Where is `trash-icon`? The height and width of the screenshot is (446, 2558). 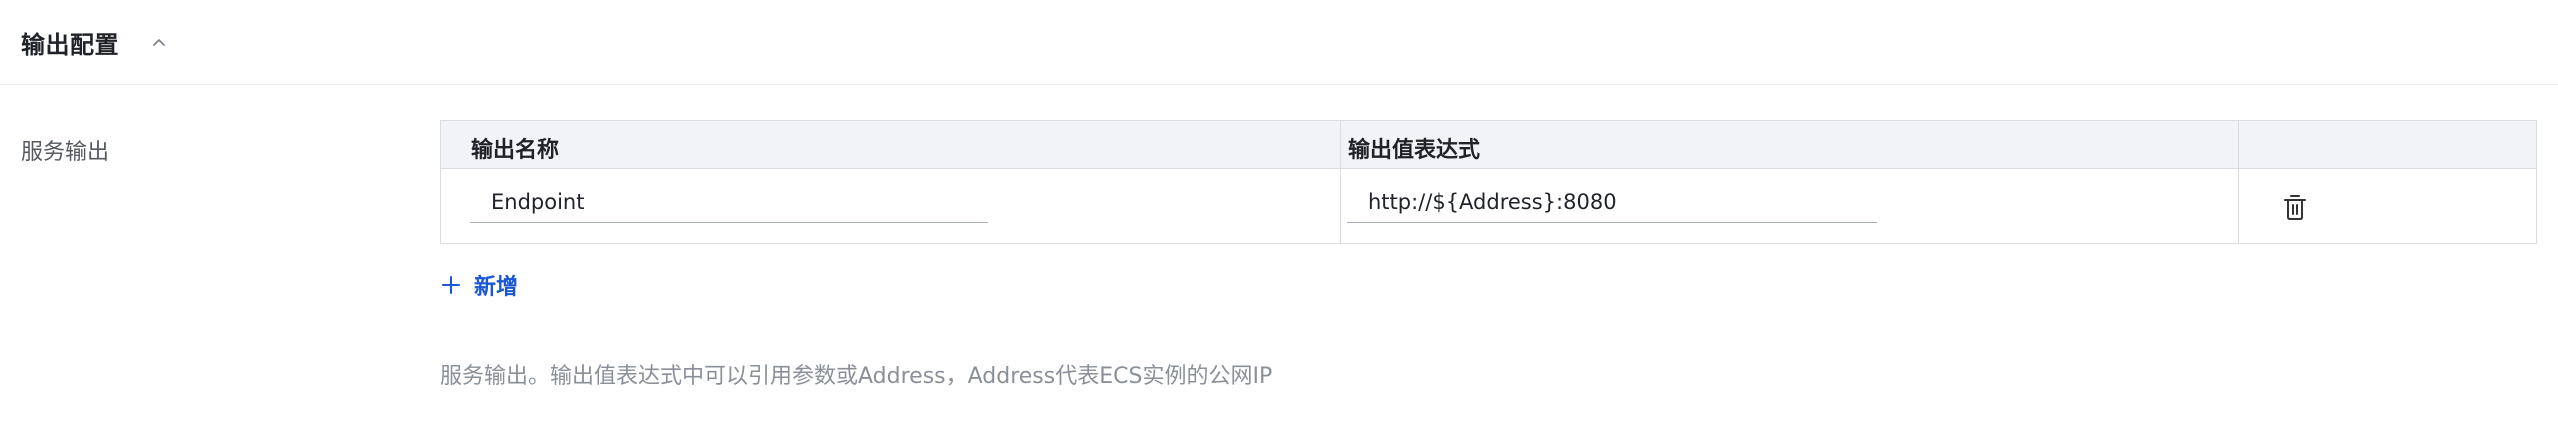
trash-icon is located at coordinates (2295, 207).